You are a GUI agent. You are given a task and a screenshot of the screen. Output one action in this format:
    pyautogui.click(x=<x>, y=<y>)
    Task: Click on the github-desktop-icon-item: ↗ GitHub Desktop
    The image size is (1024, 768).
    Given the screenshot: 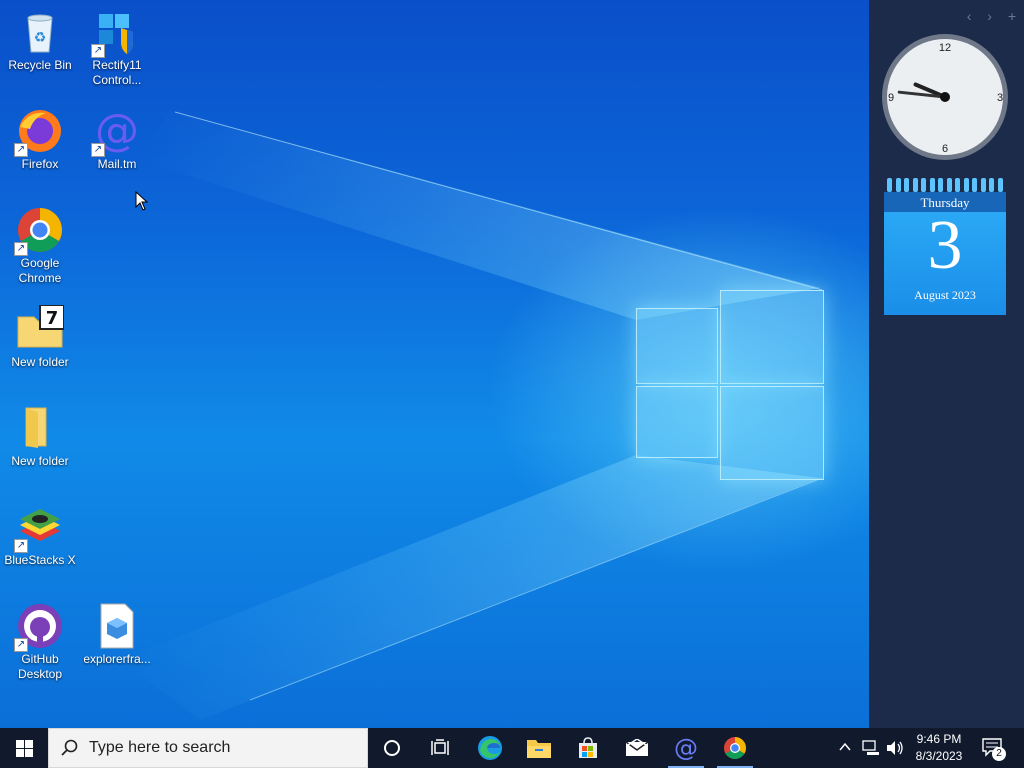 What is the action you would take?
    pyautogui.click(x=40, y=642)
    